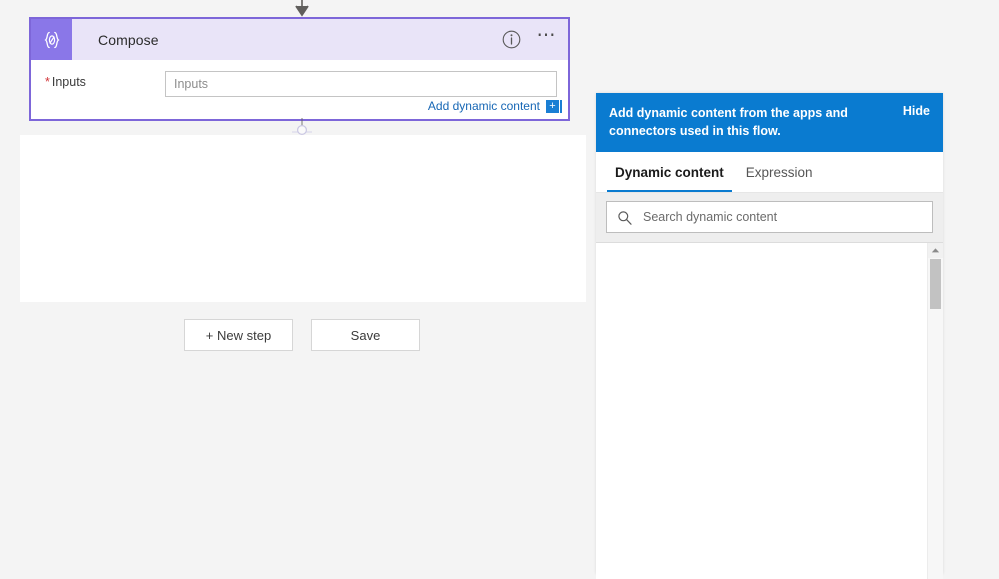  I want to click on dynamic-content-search-area, so click(769, 218).